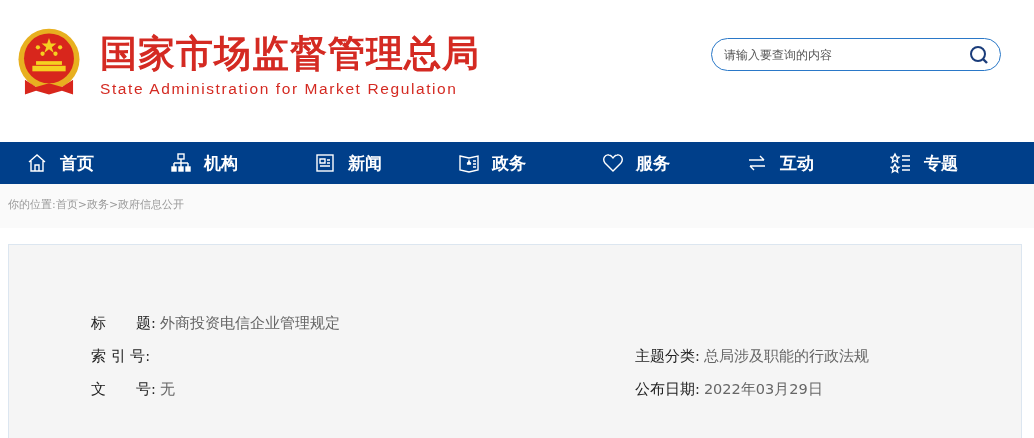  Describe the element at coordinates (613, 163) in the screenshot. I see `heart-icon` at that location.